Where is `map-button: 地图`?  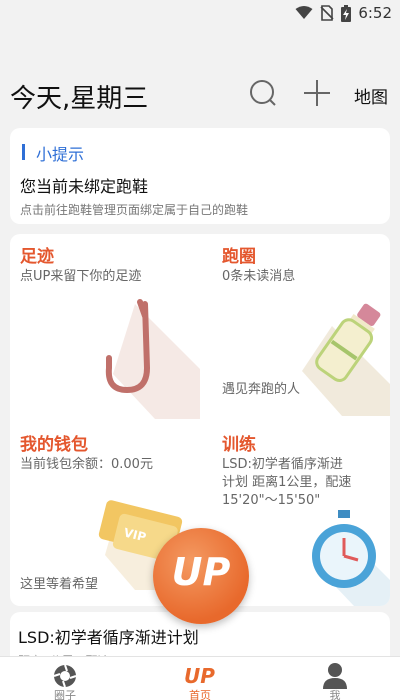 map-button: 地图 is located at coordinates (371, 95).